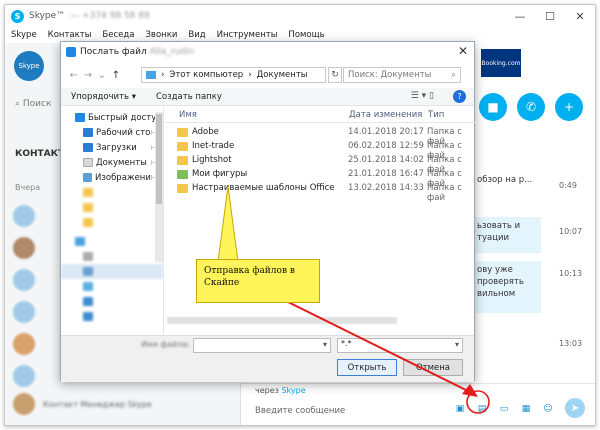  I want to click on tree-documents: Документы ⊢, so click(112, 162).